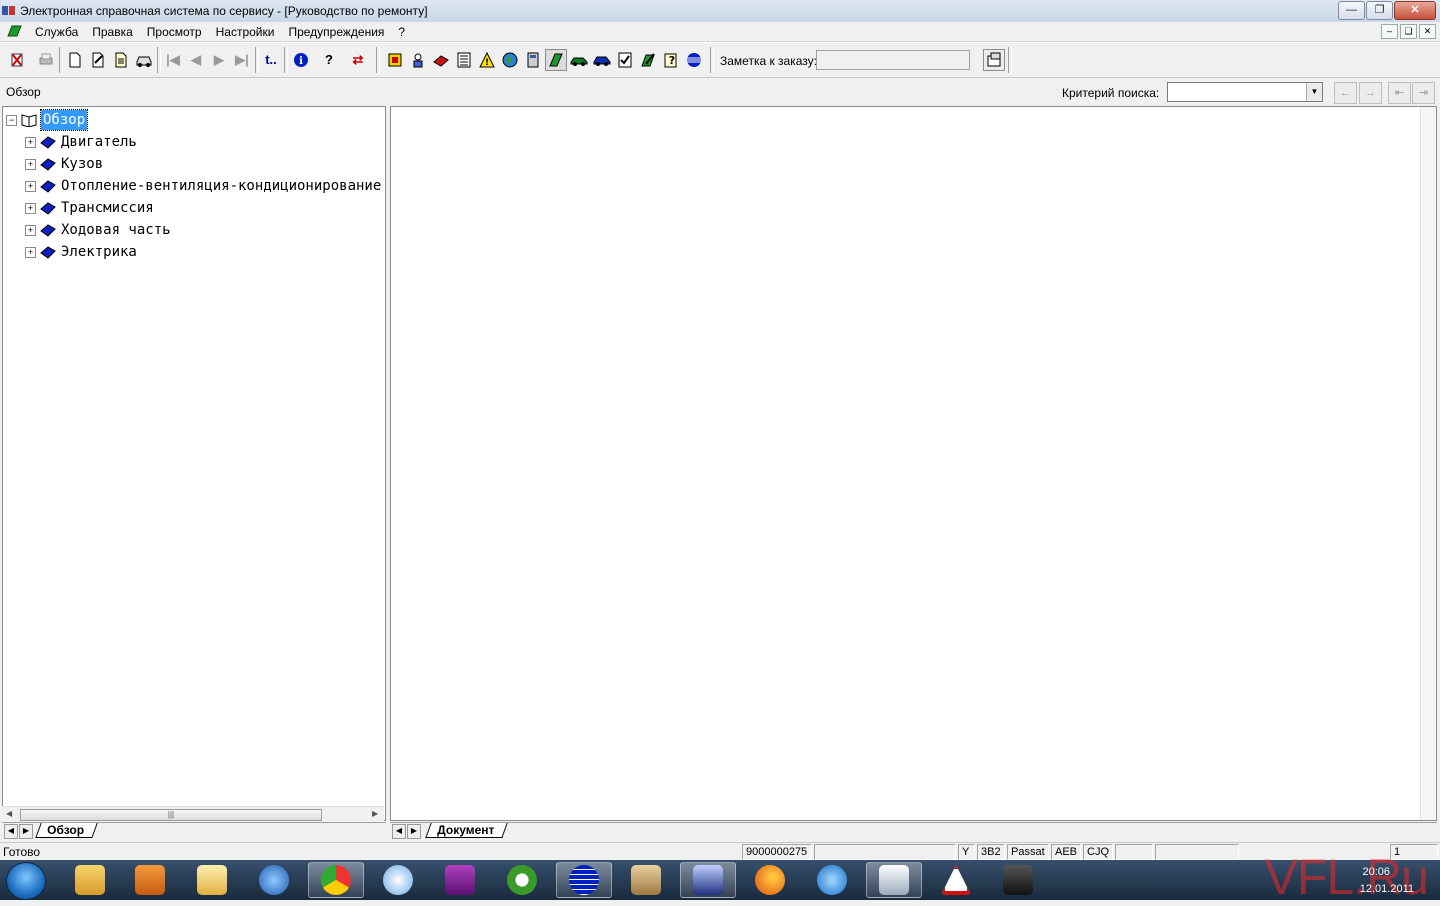 The image size is (1440, 906). Describe the element at coordinates (82, 164) in the screenshot. I see `tree-item-label: Кузов` at that location.